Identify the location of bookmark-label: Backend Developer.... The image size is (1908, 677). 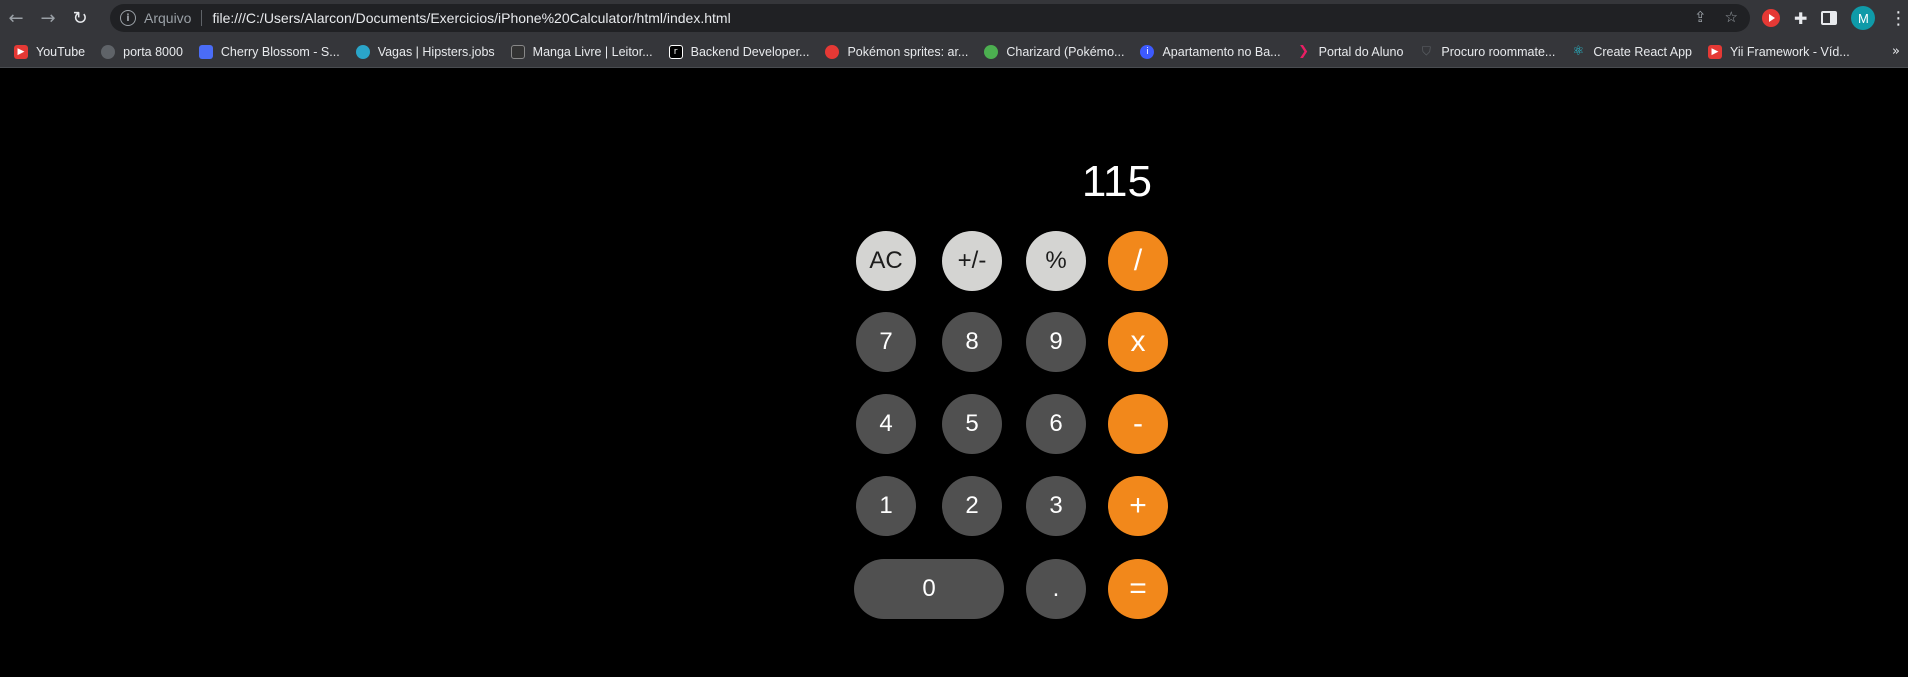
(750, 51).